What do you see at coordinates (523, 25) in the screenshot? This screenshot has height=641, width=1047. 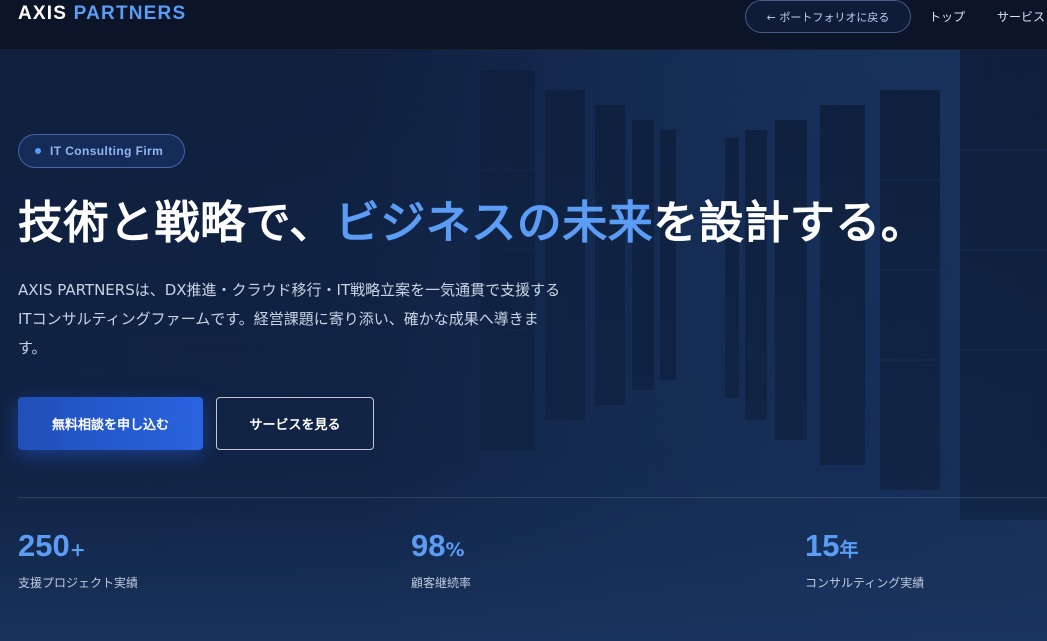 I see `site-header: AXIS PARTNERS ← ポートフォリオに戻る トップ サービス` at bounding box center [523, 25].